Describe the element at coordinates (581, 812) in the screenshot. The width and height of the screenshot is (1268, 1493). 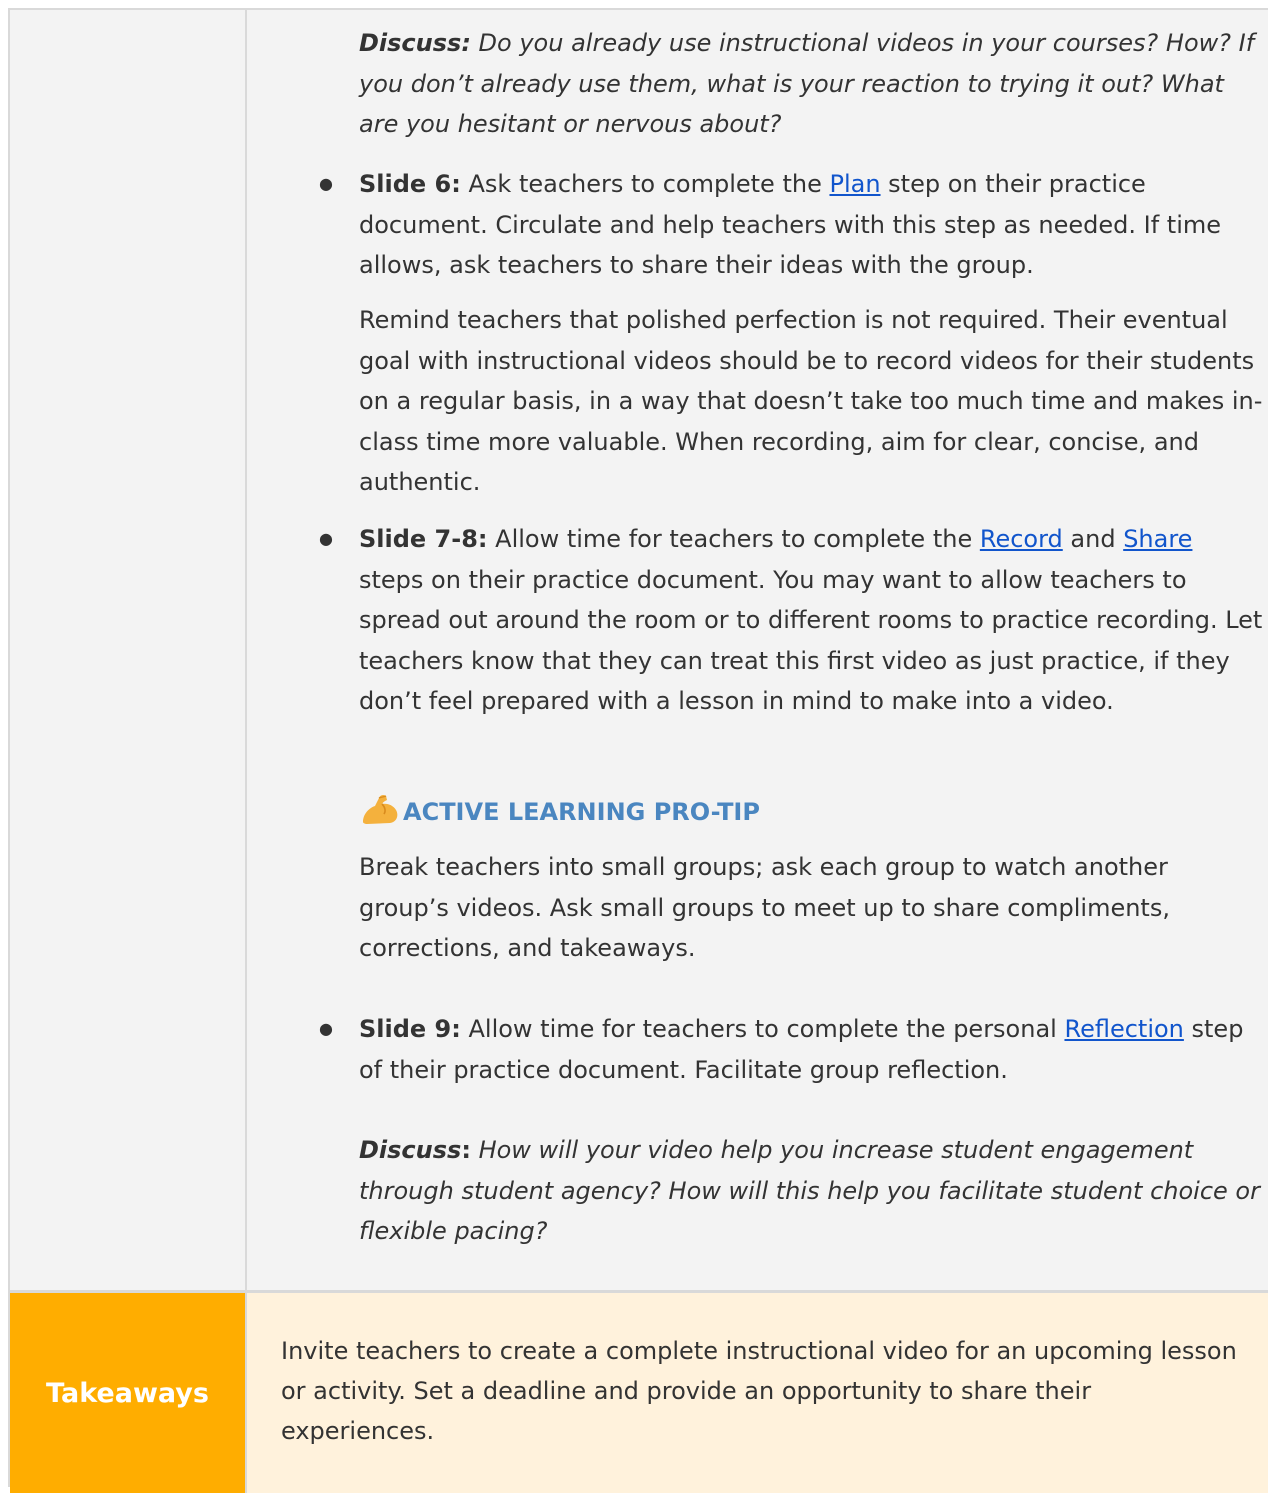
I see `pro-tip-title: ACTIVE LEARNING PRO-TIP` at that location.